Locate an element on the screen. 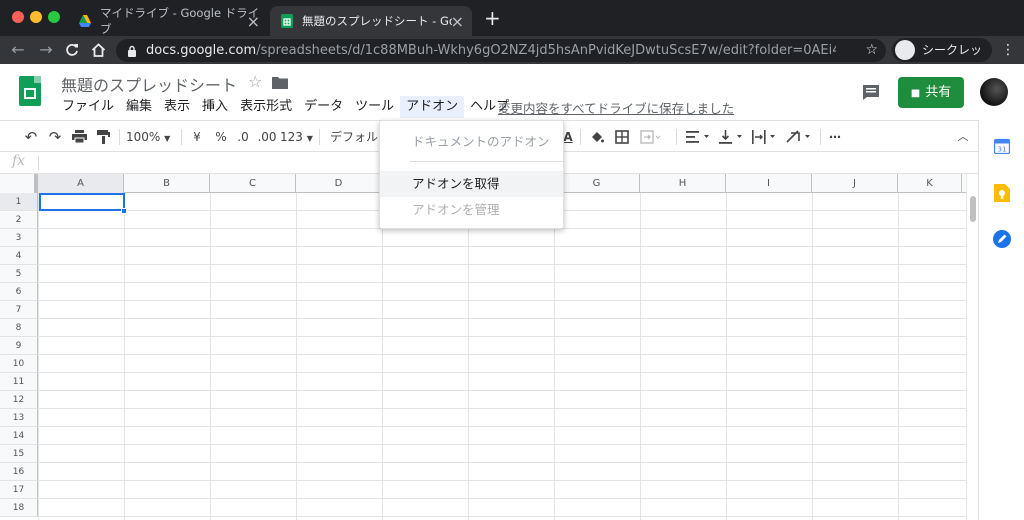  reload-button is located at coordinates (72, 50).